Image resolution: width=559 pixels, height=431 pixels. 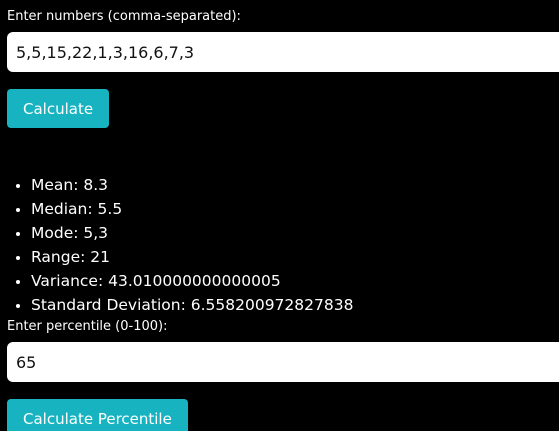 What do you see at coordinates (192, 209) in the screenshot?
I see `result-median: Median: 5.5` at bounding box center [192, 209].